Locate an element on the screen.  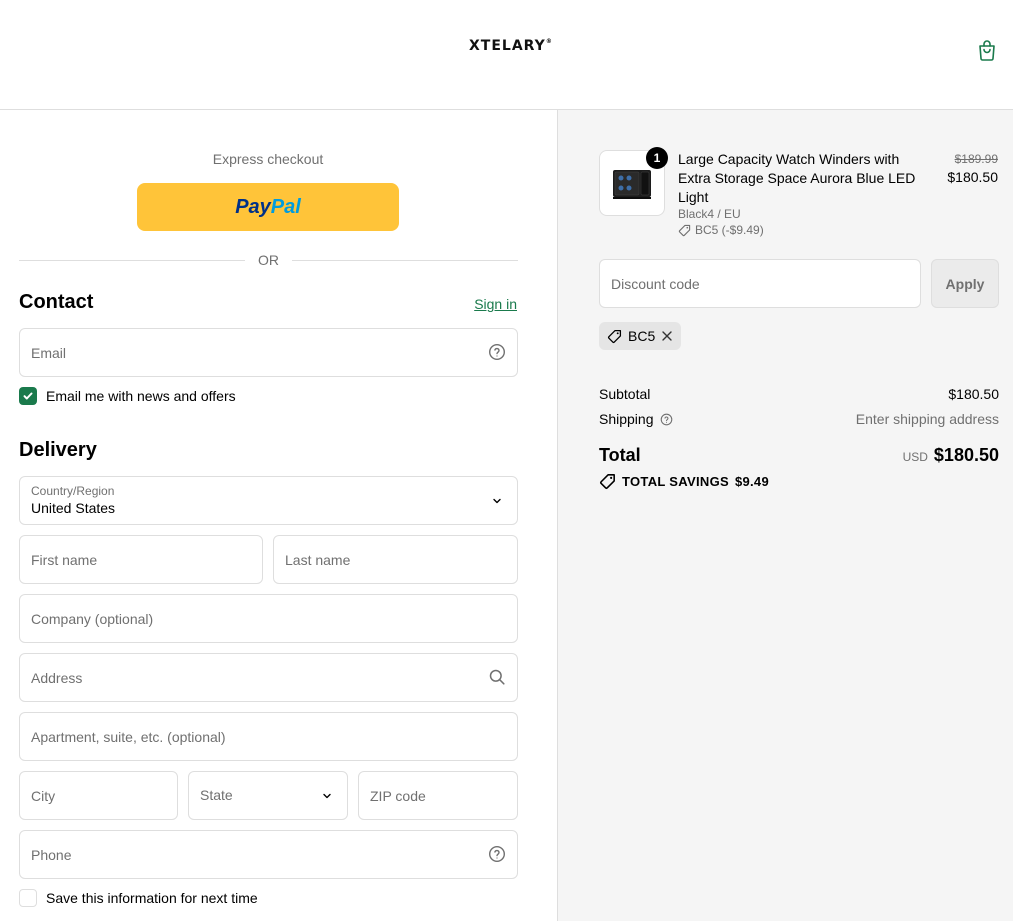
first-name-field-wrapper is located at coordinates (141, 559).